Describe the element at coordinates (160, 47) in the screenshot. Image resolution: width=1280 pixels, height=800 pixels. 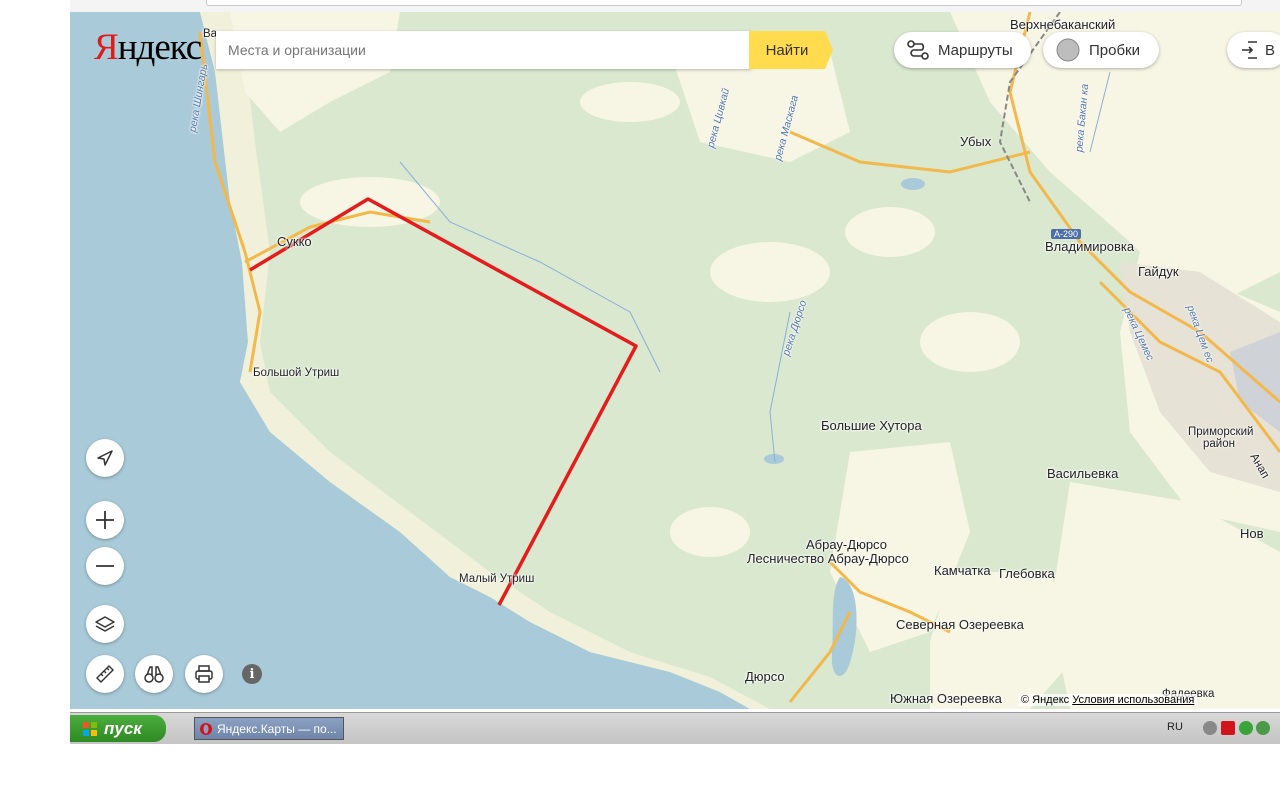
I see `logo-text: ндекс` at that location.